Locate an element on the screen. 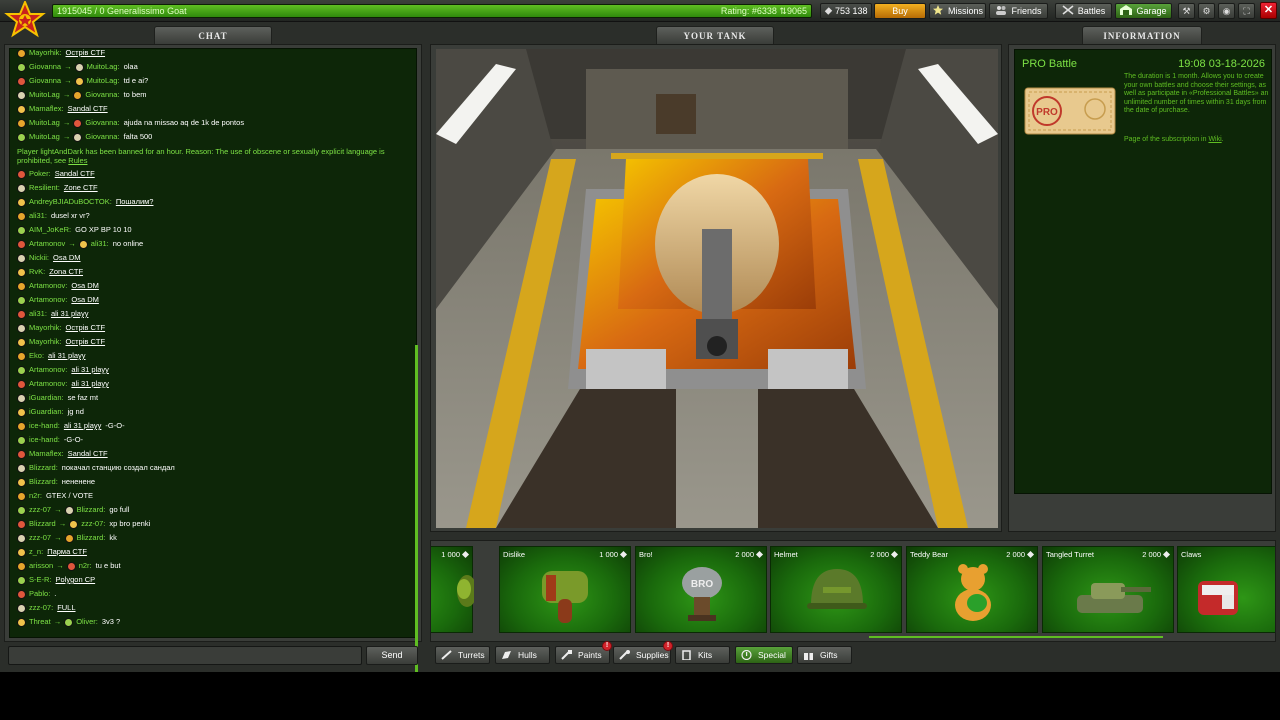 The height and width of the screenshot is (720, 1280). garage-button: Garage is located at coordinates (1143, 11).